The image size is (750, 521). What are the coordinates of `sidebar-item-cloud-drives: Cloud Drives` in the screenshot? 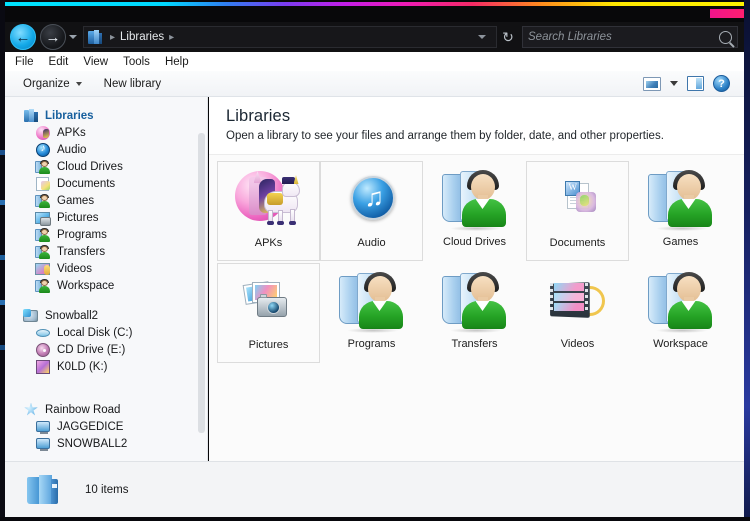 It's located at (106, 166).